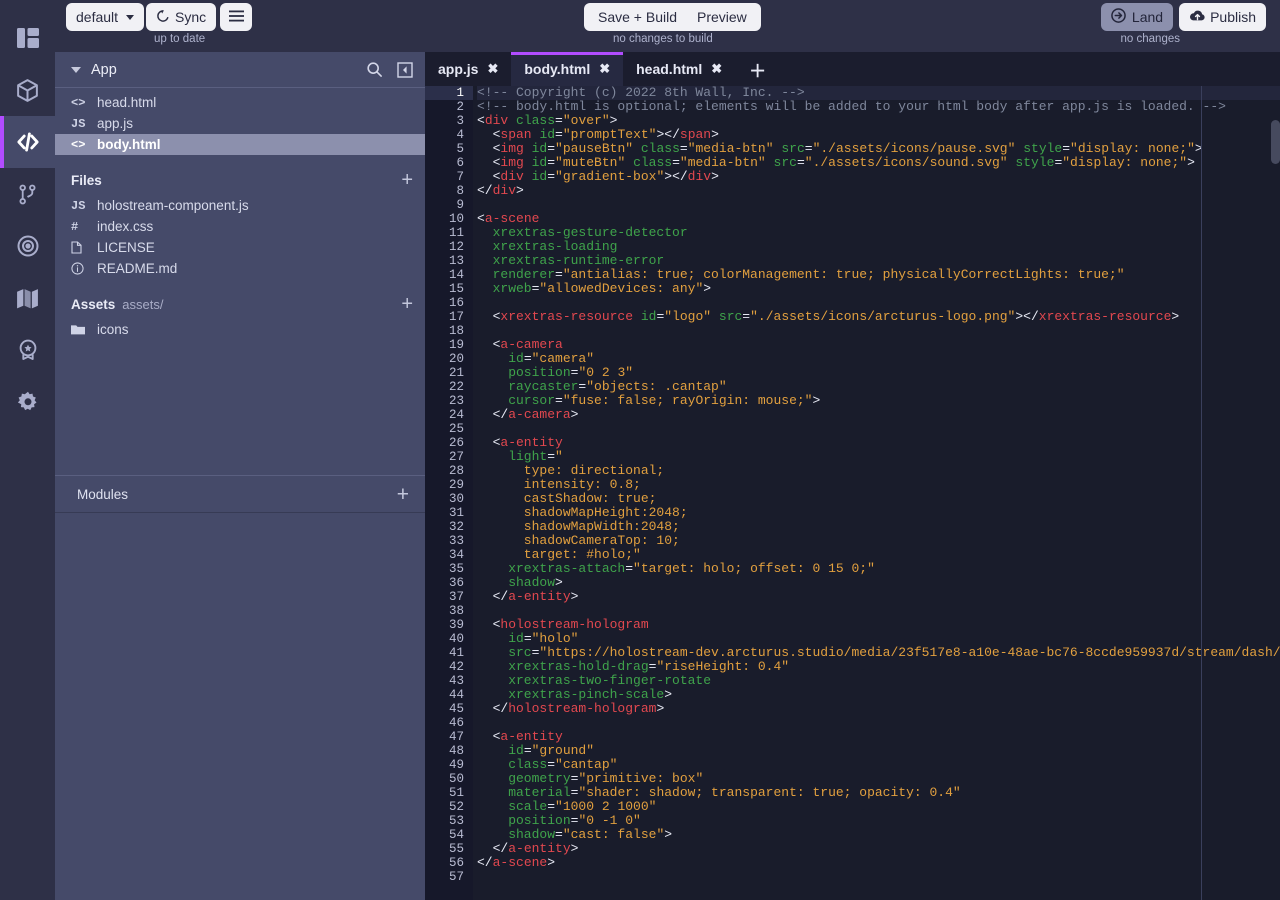 The height and width of the screenshot is (900, 1280). Describe the element at coordinates (878, 191) in the screenshot. I see `code-line: </div>` at that location.